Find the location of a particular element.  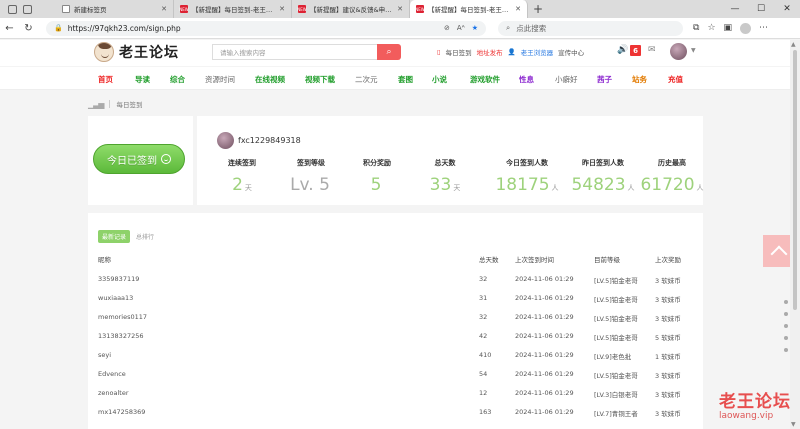

stat-unit: 天 is located at coordinates (457, 188).